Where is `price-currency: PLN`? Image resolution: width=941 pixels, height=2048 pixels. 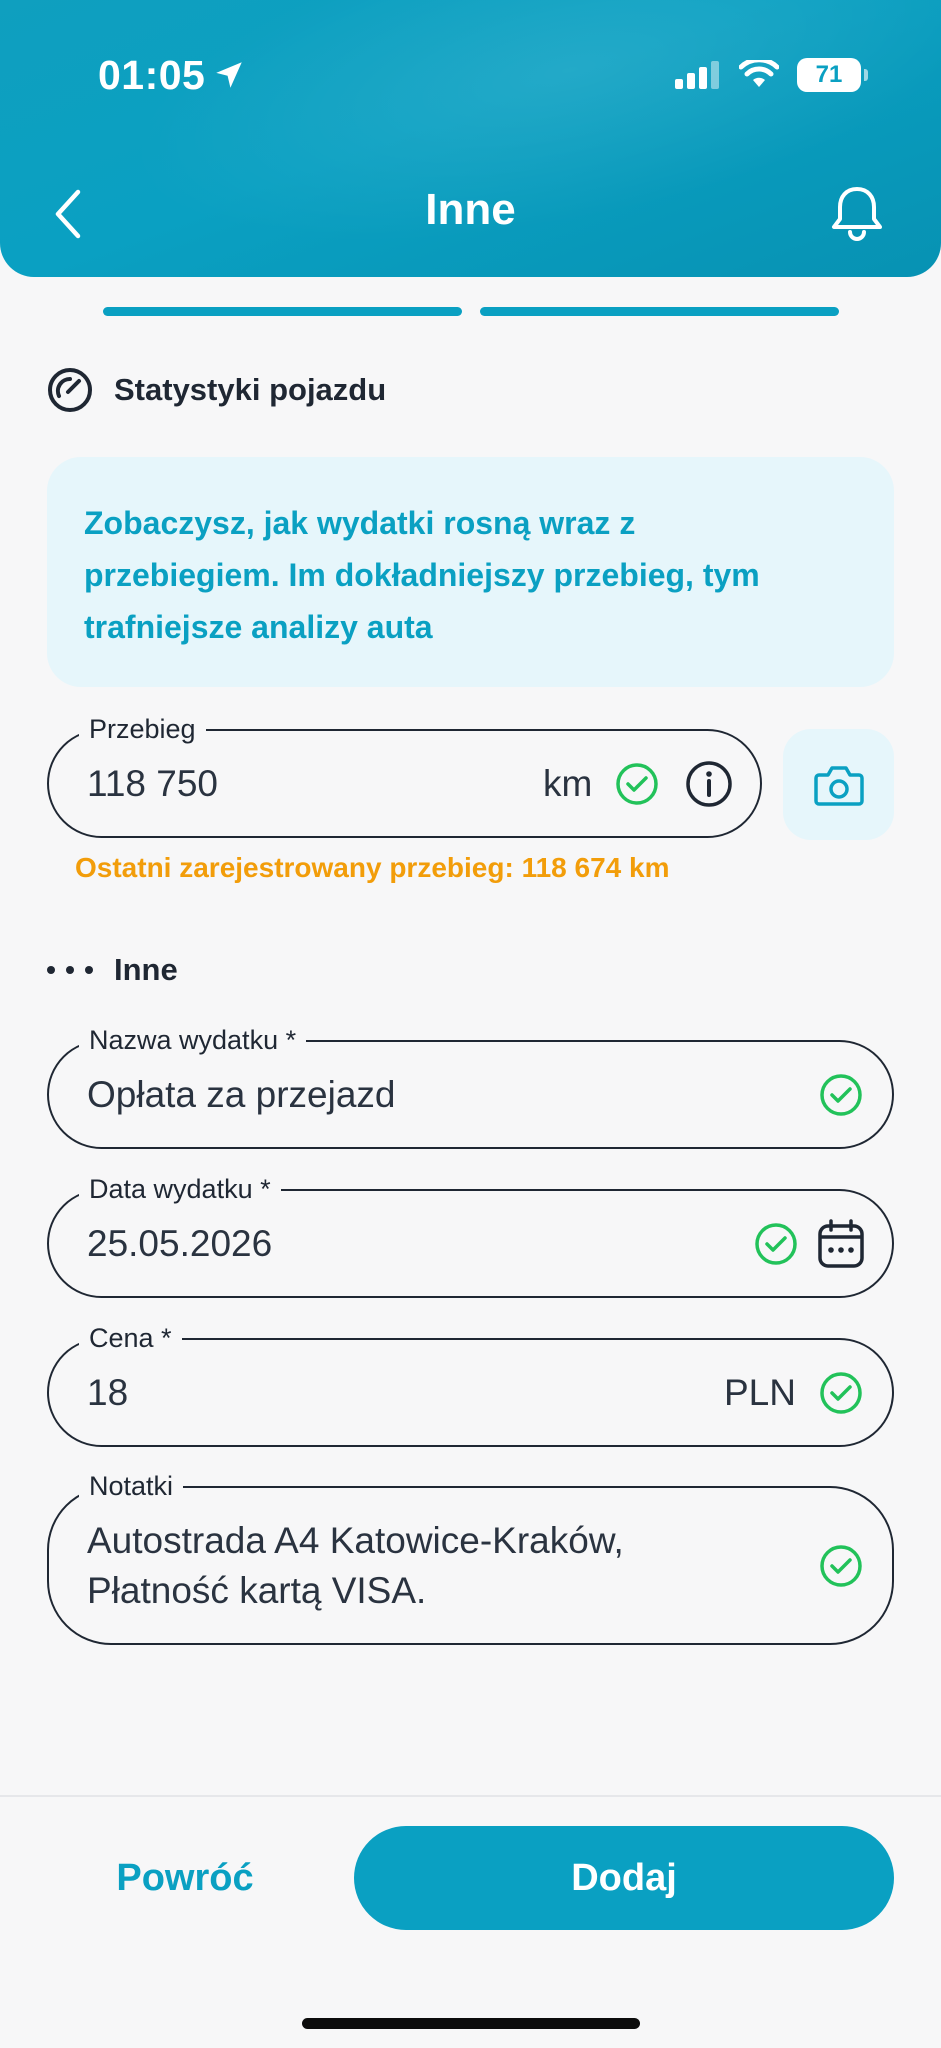 price-currency: PLN is located at coordinates (760, 1392).